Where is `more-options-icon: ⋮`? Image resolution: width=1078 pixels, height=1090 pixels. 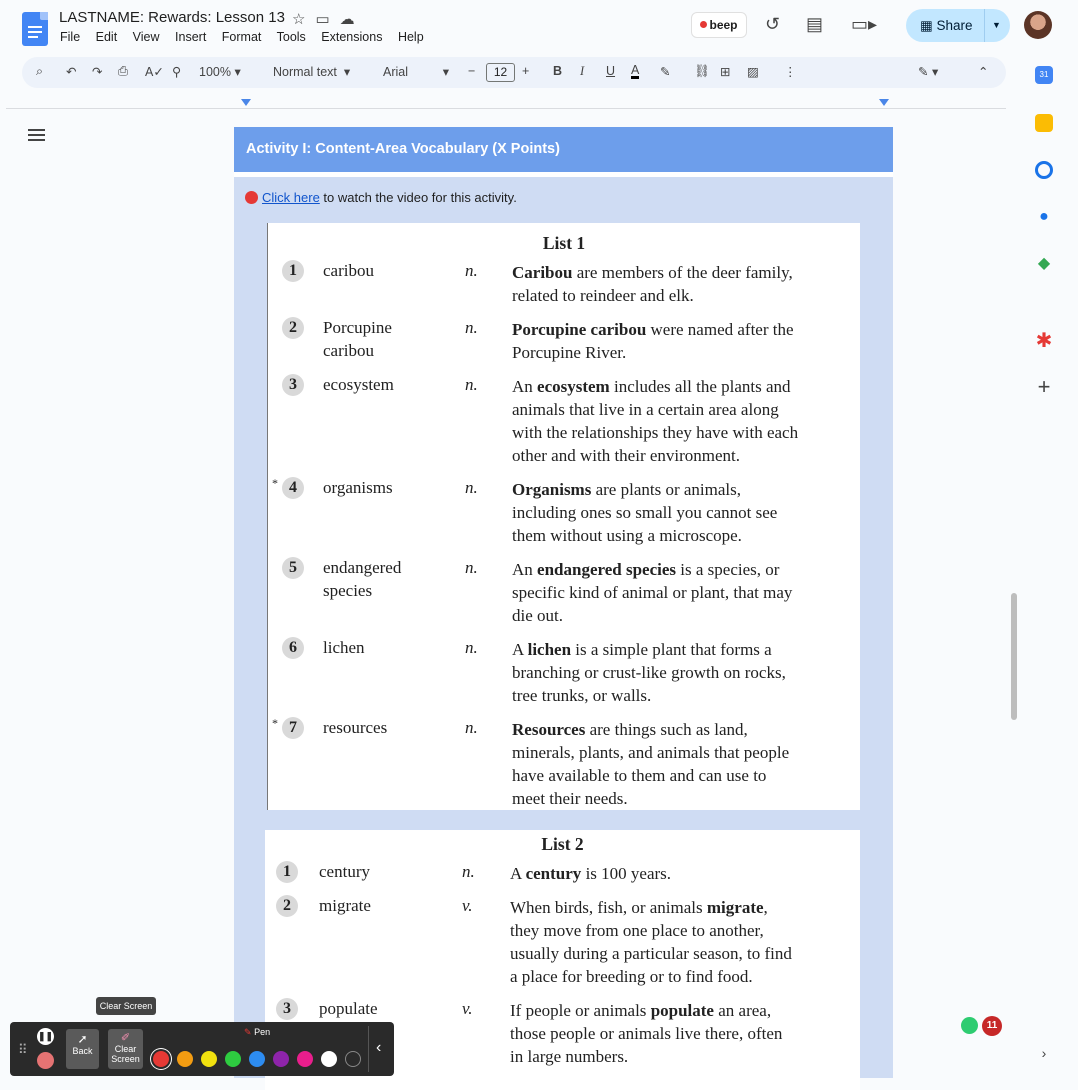 more-options-icon: ⋮ is located at coordinates (790, 71).